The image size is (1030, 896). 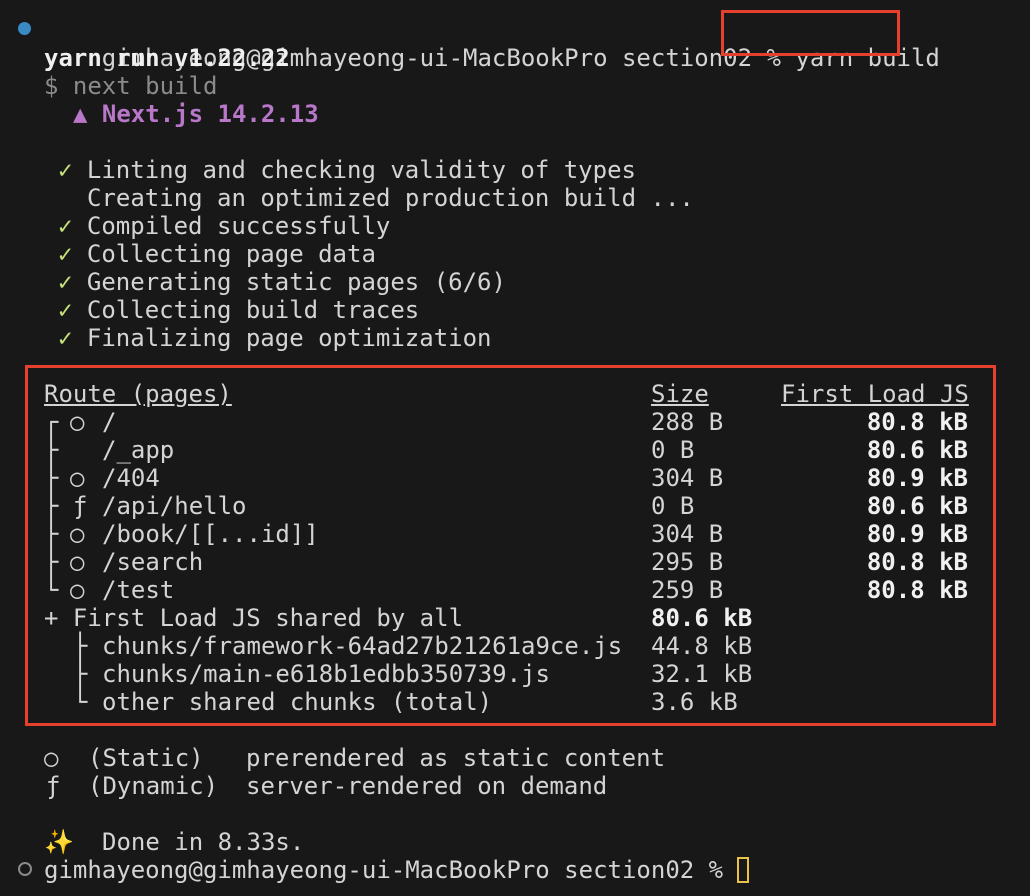 I want to click on legend-desc: prerendered as static content, so click(x=456, y=758).